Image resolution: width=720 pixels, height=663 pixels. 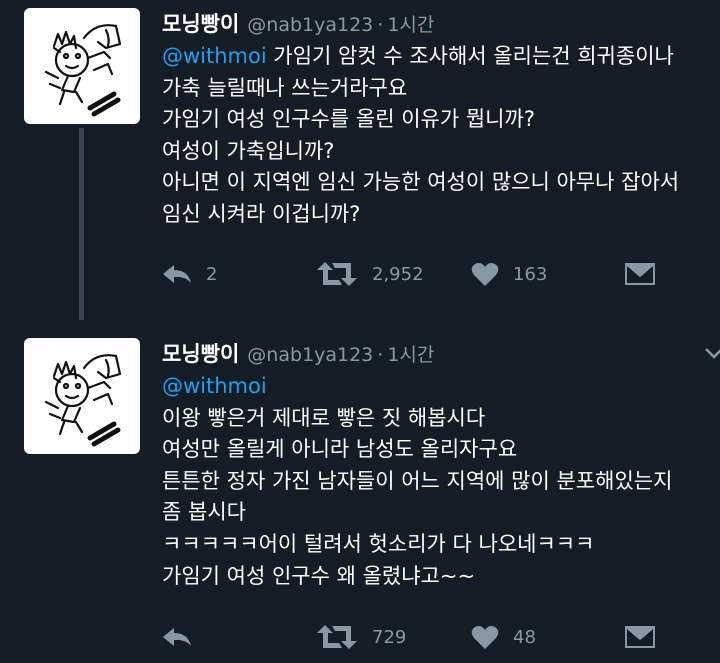 What do you see at coordinates (370, 274) in the screenshot?
I see `retweet-button: 2,952` at bounding box center [370, 274].